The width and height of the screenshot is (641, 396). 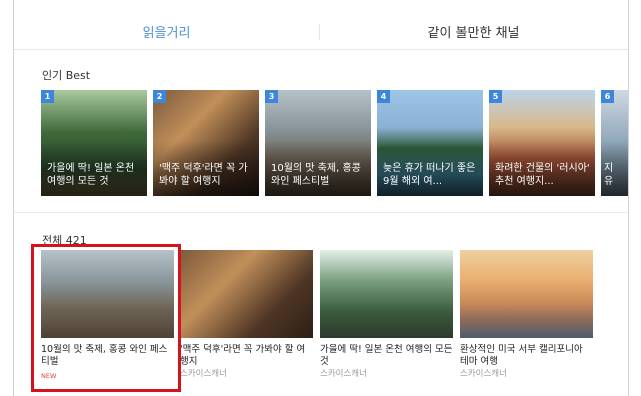 What do you see at coordinates (49, 376) in the screenshot?
I see `new-badge: NEW` at bounding box center [49, 376].